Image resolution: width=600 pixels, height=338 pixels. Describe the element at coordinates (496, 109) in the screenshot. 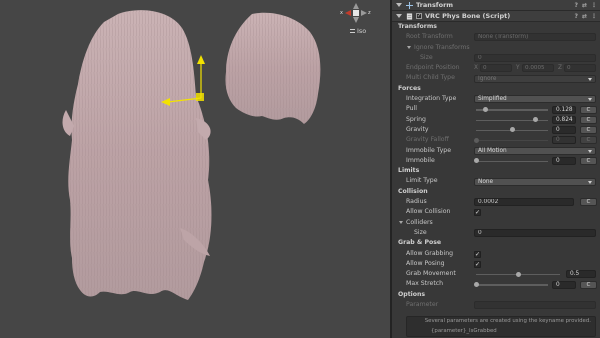

I see `pull-row: Pull 0.128 C` at that location.